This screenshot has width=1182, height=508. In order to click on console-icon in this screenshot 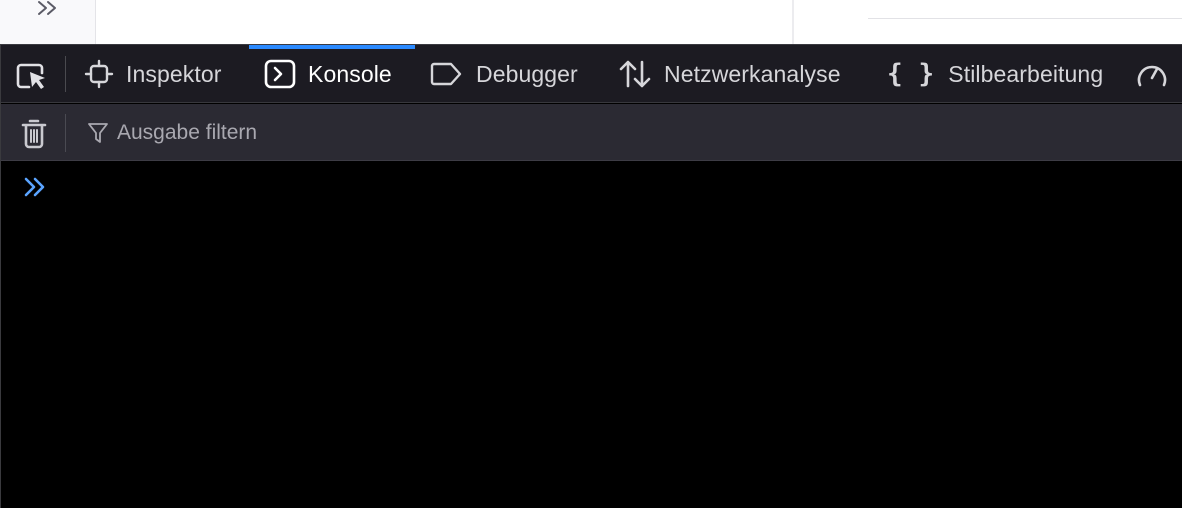, I will do `click(280, 74)`.